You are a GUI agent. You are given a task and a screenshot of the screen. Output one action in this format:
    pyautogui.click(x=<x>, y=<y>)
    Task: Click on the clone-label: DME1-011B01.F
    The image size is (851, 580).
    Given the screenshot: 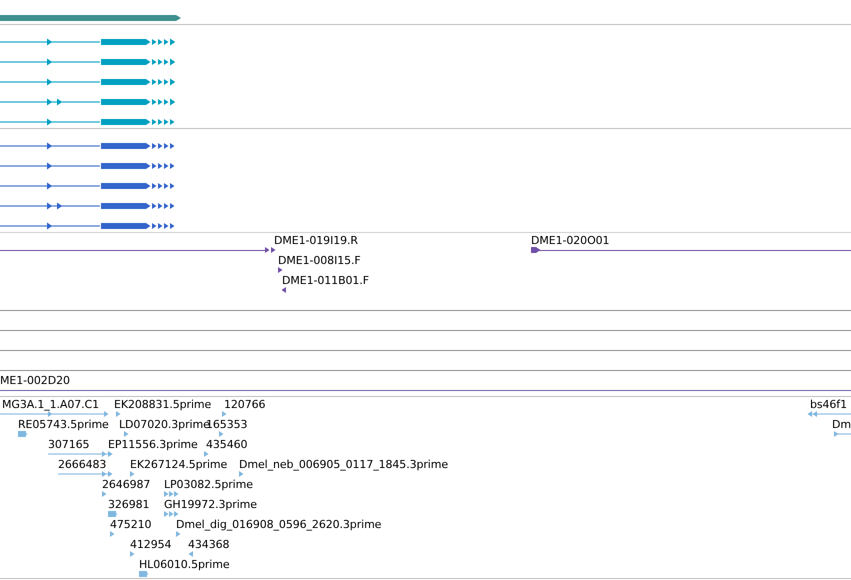 What is the action you would take?
    pyautogui.click(x=325, y=281)
    